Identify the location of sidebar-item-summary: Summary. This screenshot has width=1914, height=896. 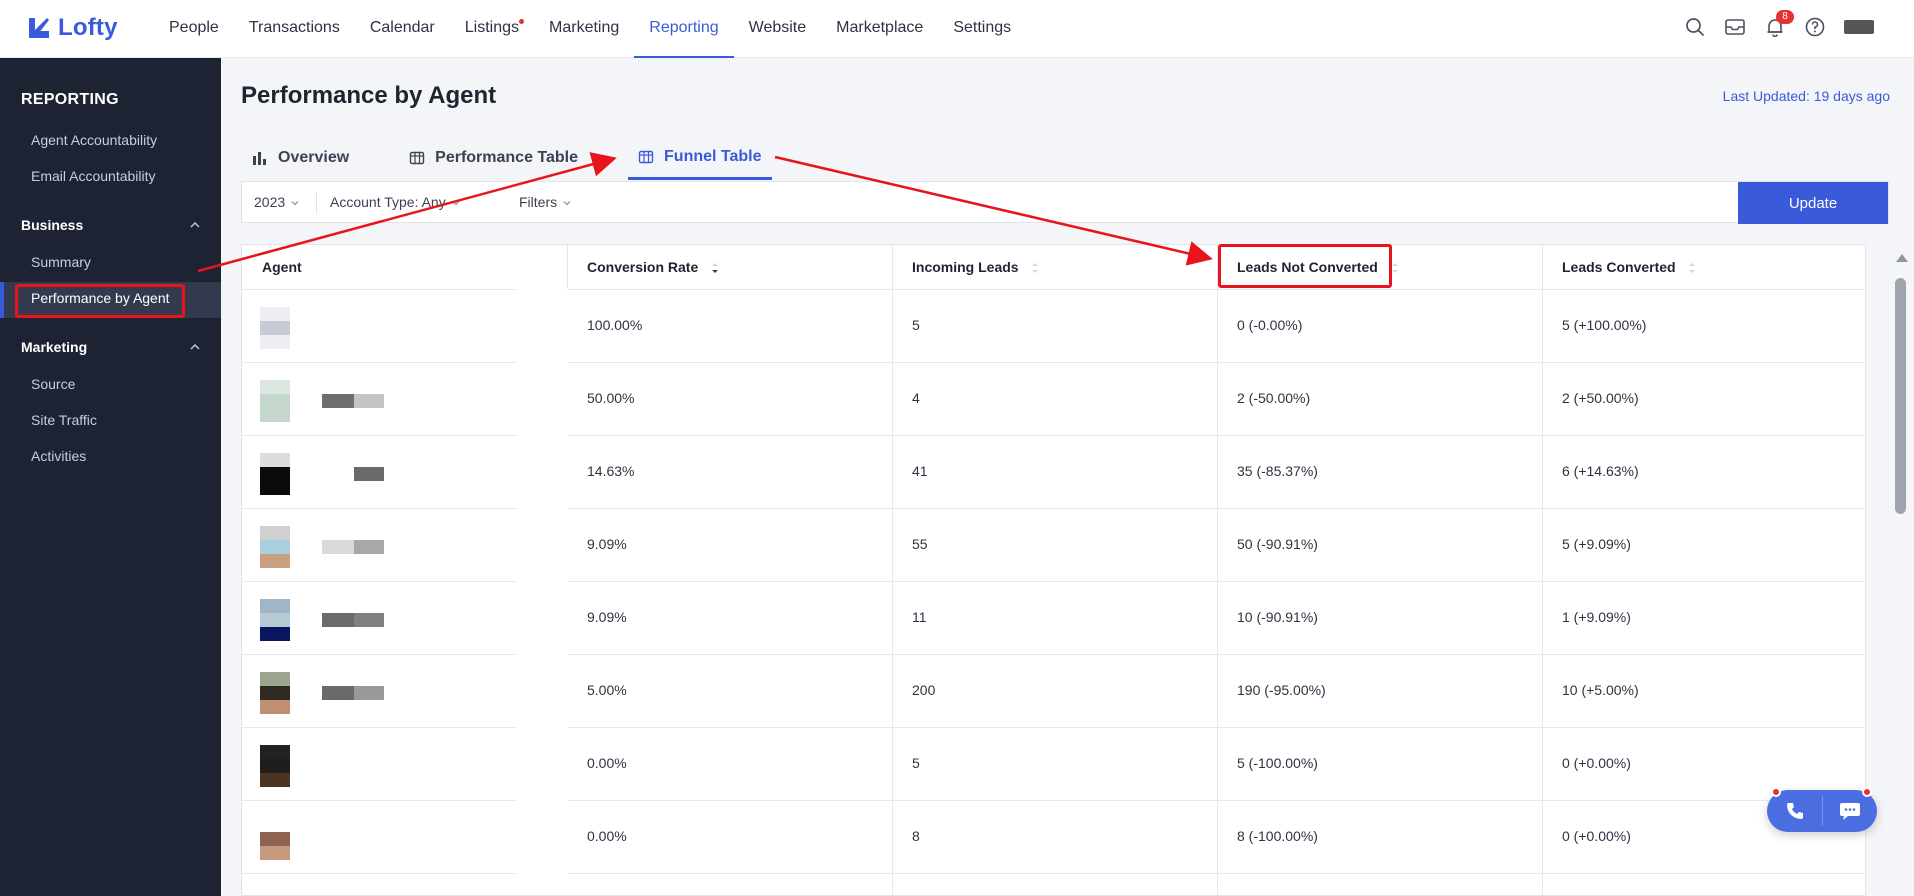
(61, 262).